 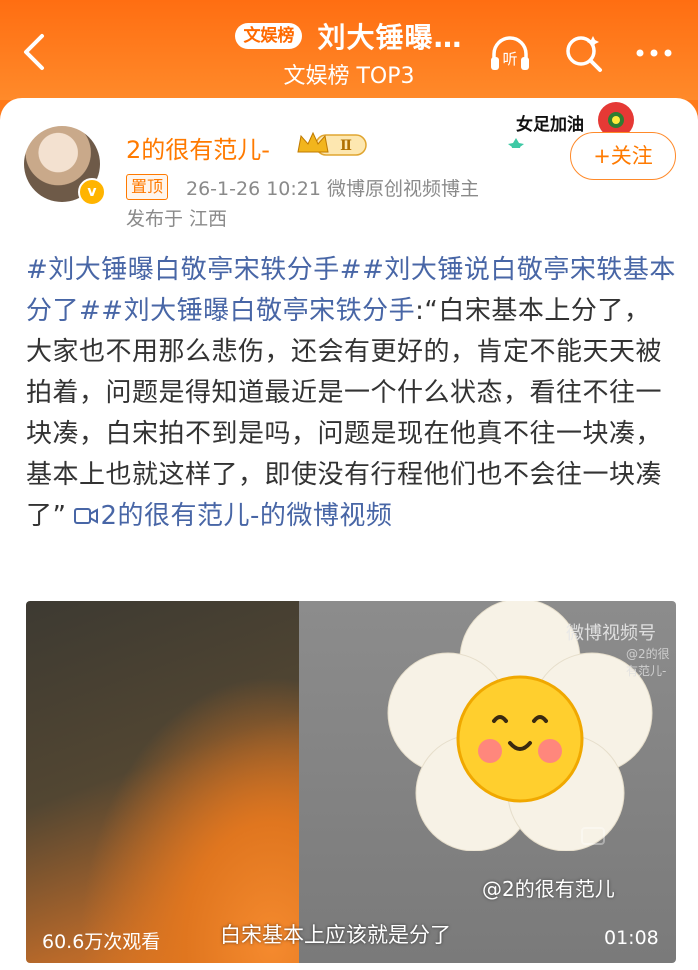 What do you see at coordinates (332, 189) in the screenshot?
I see `post-meta: 26-1-26 10:21 微博原创视频博主` at bounding box center [332, 189].